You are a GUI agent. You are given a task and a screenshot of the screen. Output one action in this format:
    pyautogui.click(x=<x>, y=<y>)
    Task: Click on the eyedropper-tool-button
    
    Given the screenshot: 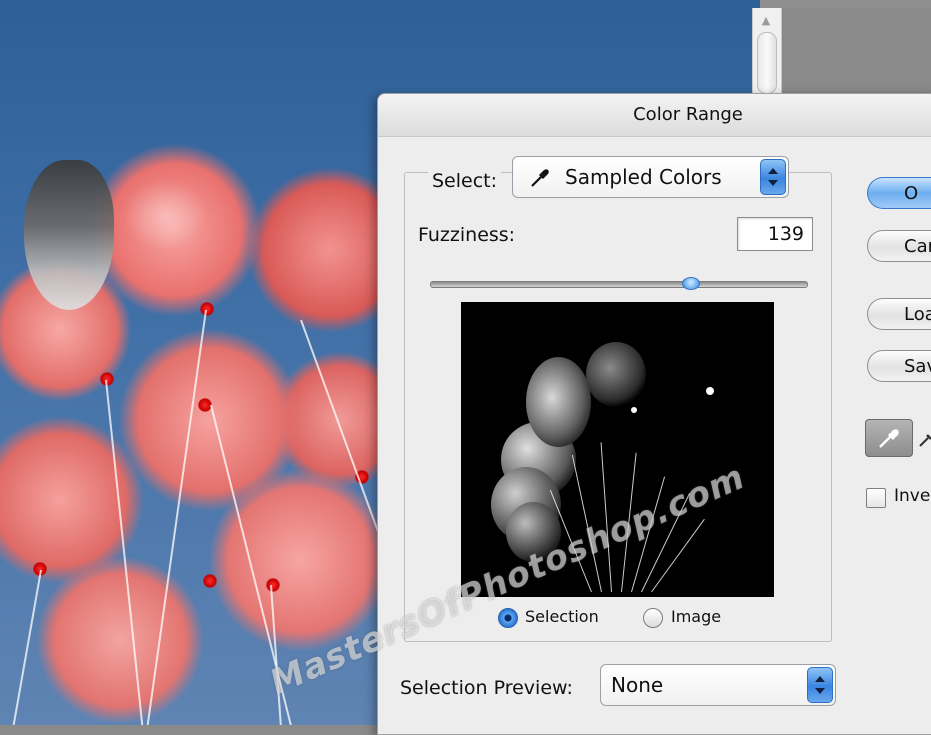 What is the action you would take?
    pyautogui.click(x=889, y=438)
    